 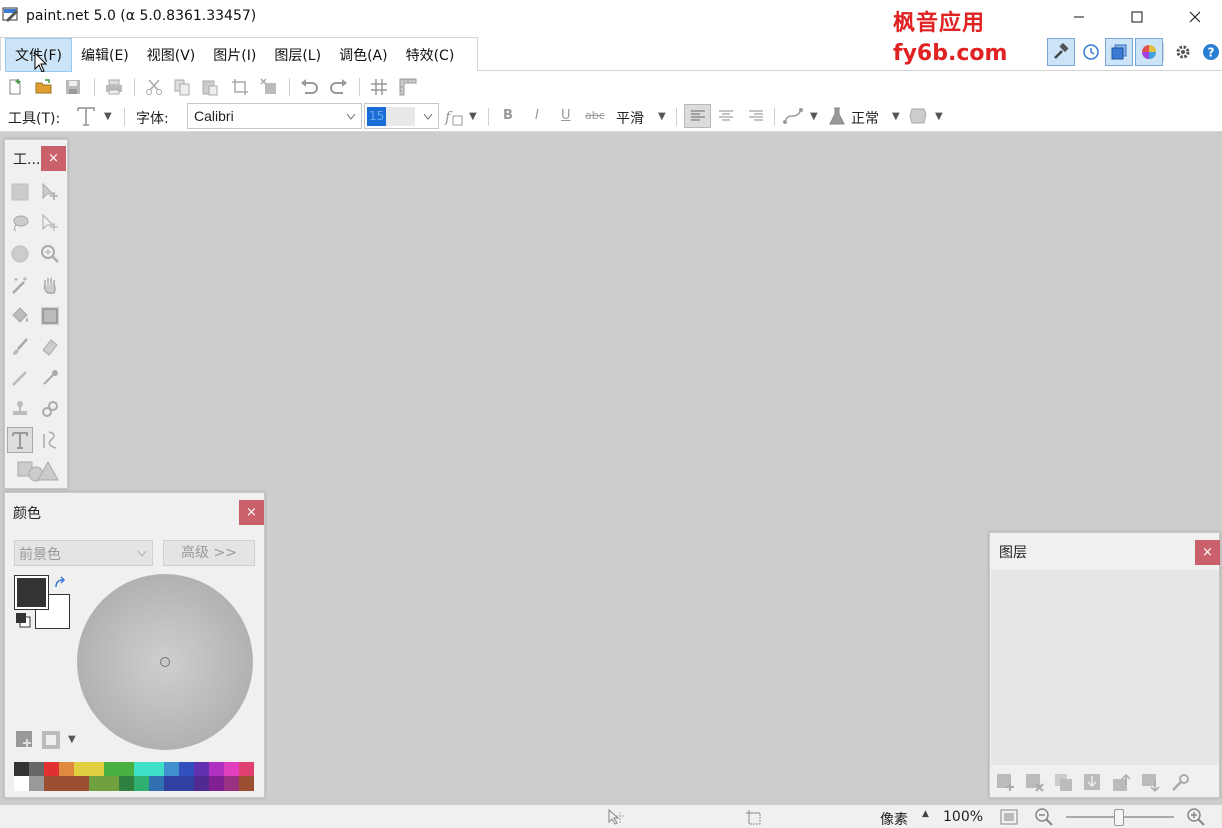 I want to click on antialias-toggle, so click(x=793, y=116).